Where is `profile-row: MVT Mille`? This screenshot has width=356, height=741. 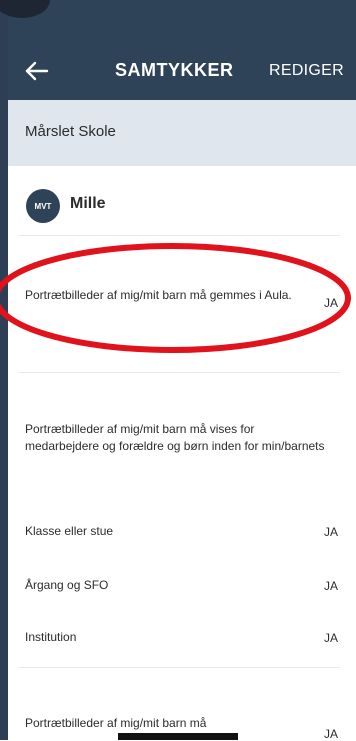
profile-row: MVT Mille is located at coordinates (182, 201).